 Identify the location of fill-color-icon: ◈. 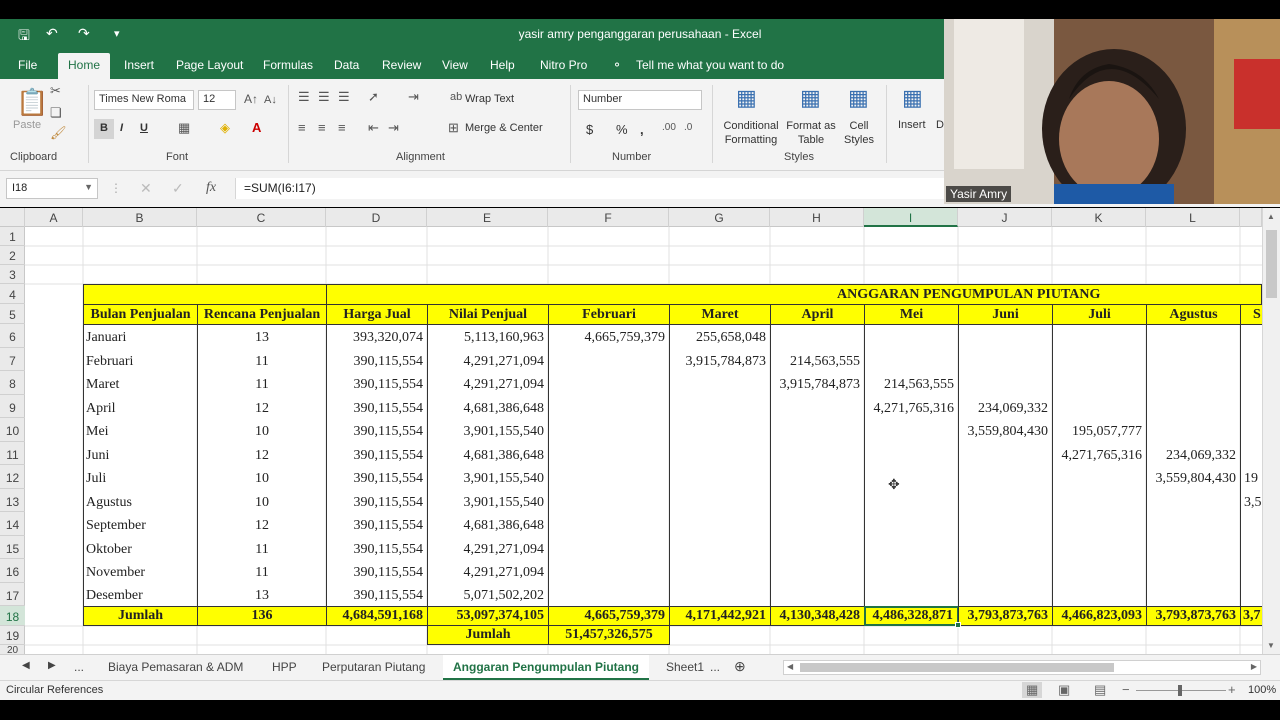
(225, 128).